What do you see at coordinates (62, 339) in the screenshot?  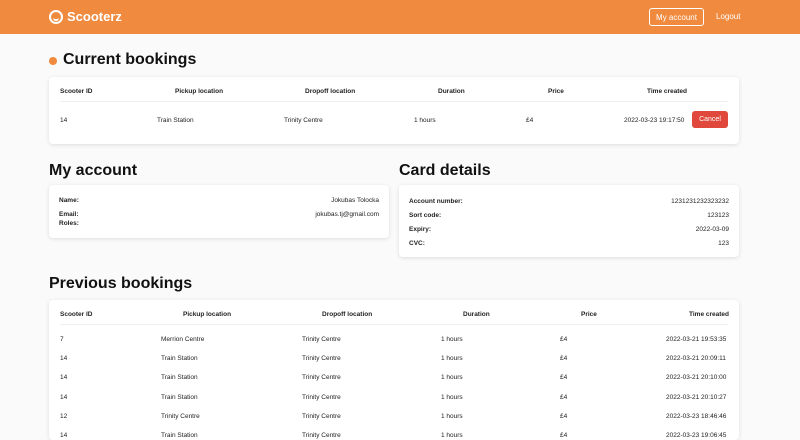 I see `cell: 7` at bounding box center [62, 339].